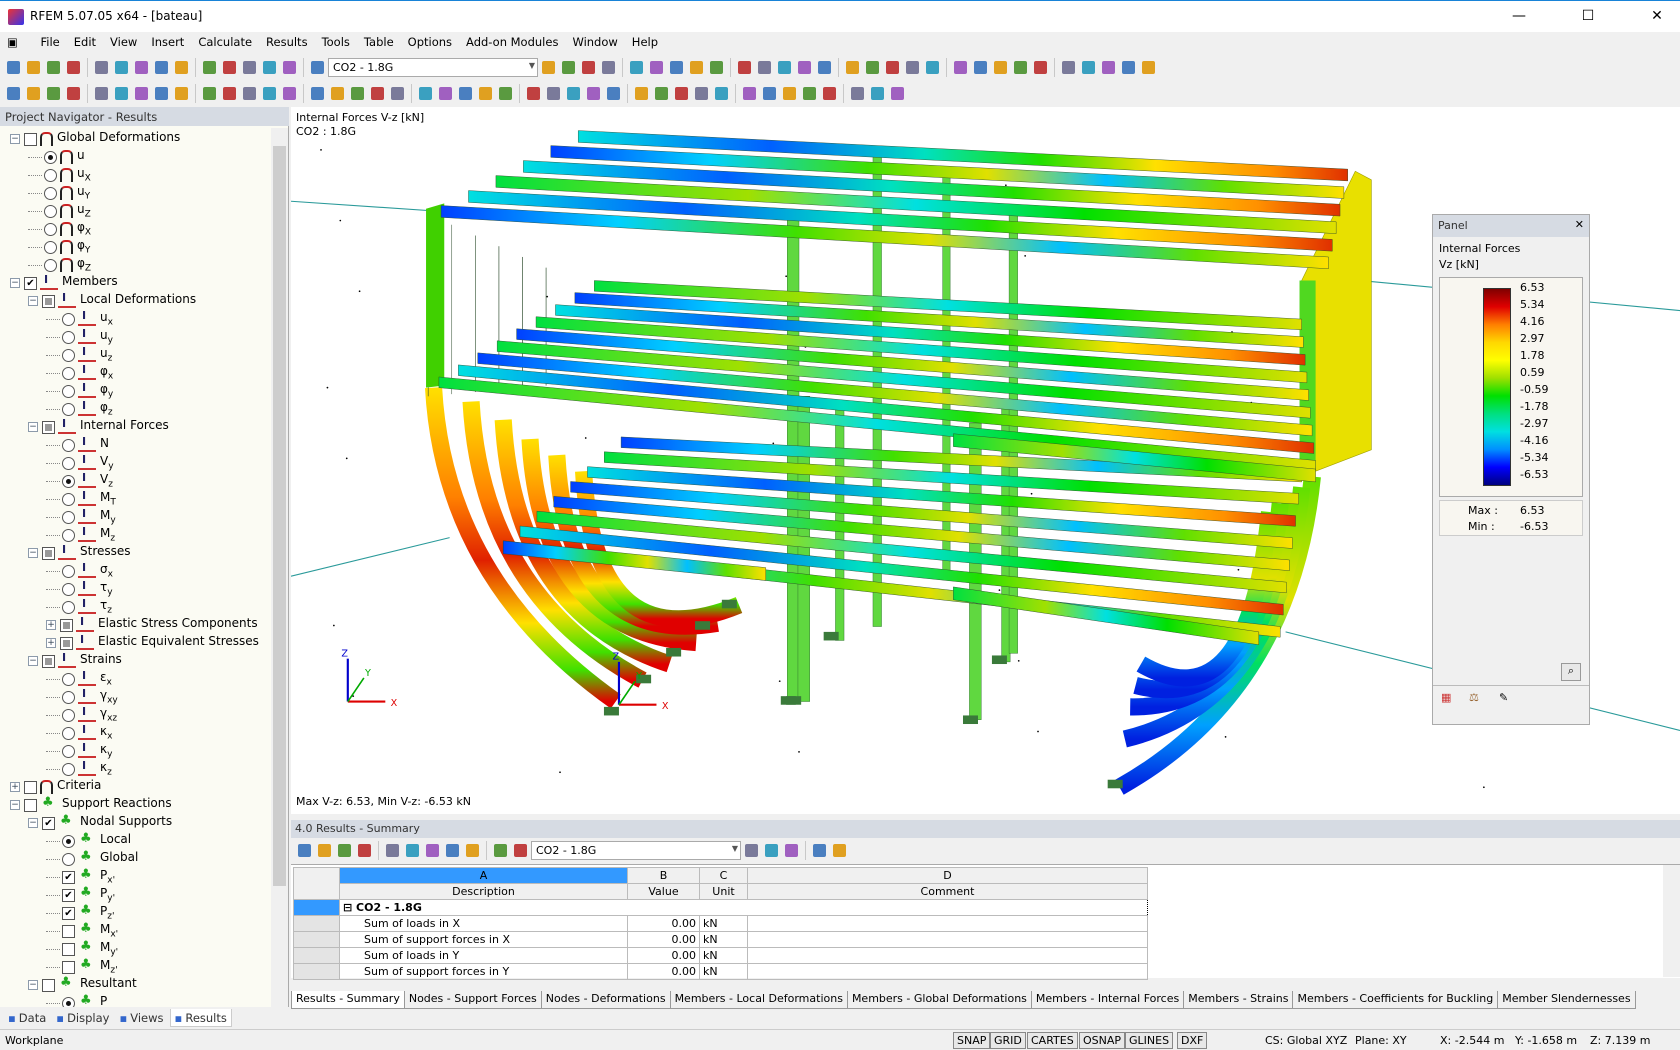 The image size is (1680, 1050). What do you see at coordinates (80, 876) in the screenshot?
I see `tree-item: ✔ Px'` at bounding box center [80, 876].